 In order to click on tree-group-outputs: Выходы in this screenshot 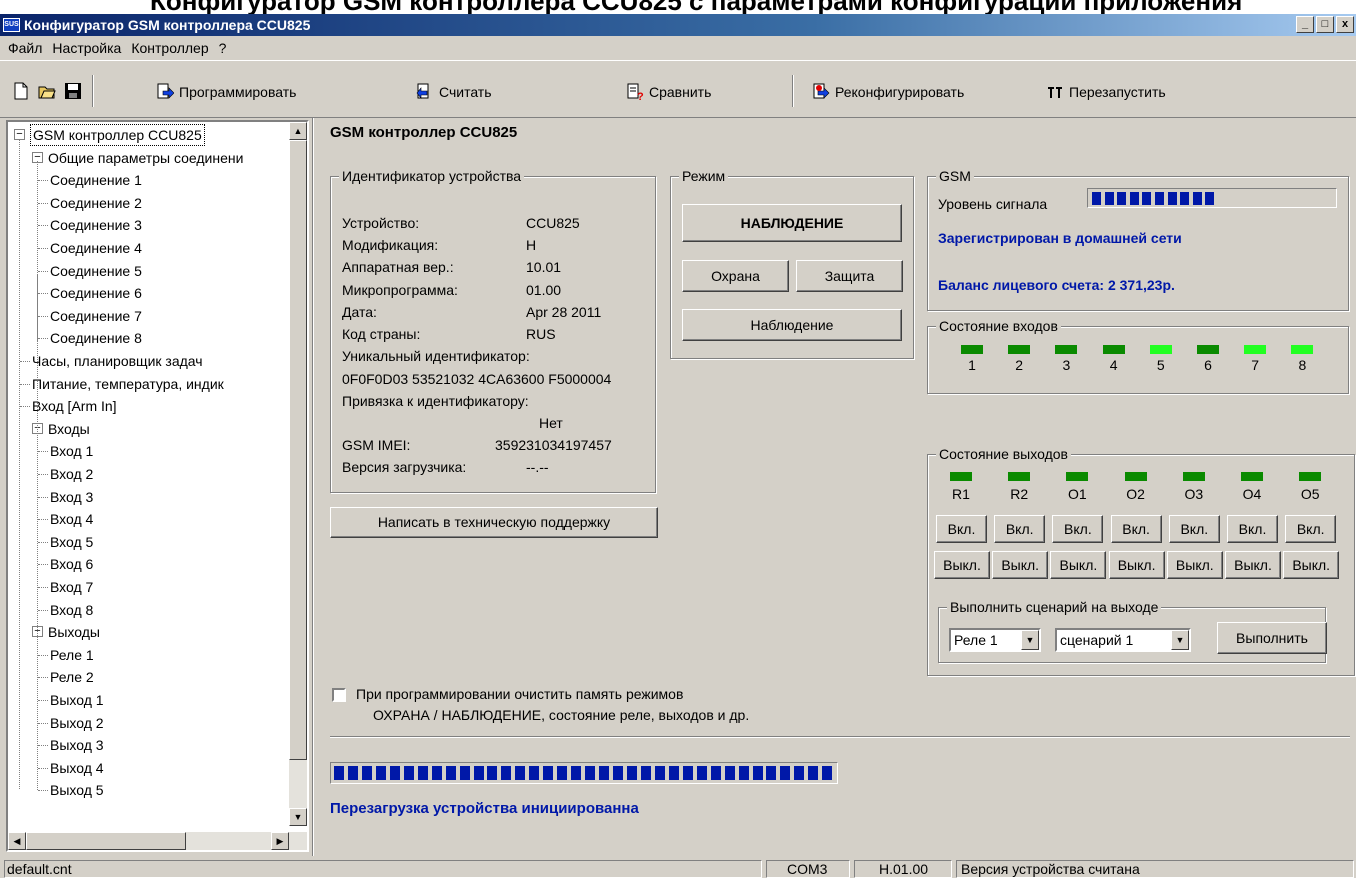, I will do `click(74, 632)`.